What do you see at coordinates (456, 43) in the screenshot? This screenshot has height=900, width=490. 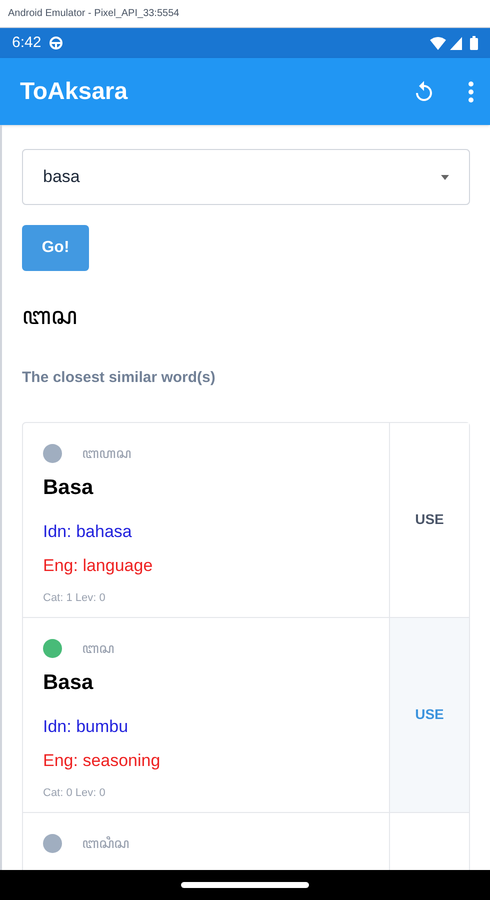 I see `signal-icon` at bounding box center [456, 43].